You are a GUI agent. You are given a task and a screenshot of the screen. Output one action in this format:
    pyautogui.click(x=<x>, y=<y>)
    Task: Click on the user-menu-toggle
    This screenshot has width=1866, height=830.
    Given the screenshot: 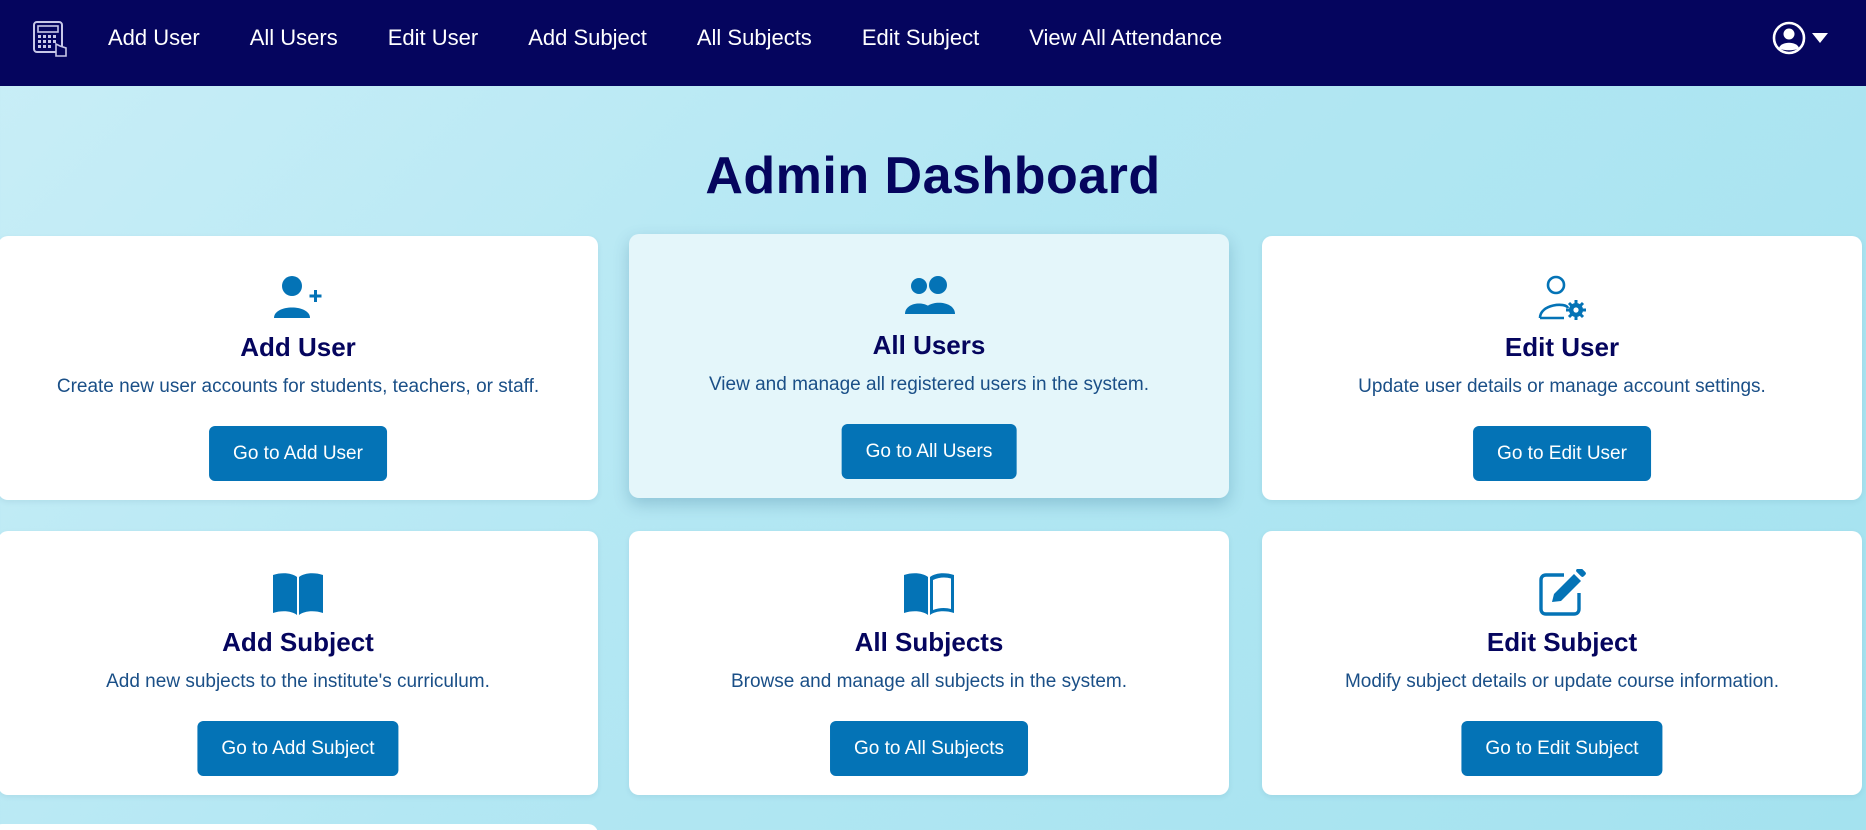 What is the action you would take?
    pyautogui.click(x=1800, y=38)
    